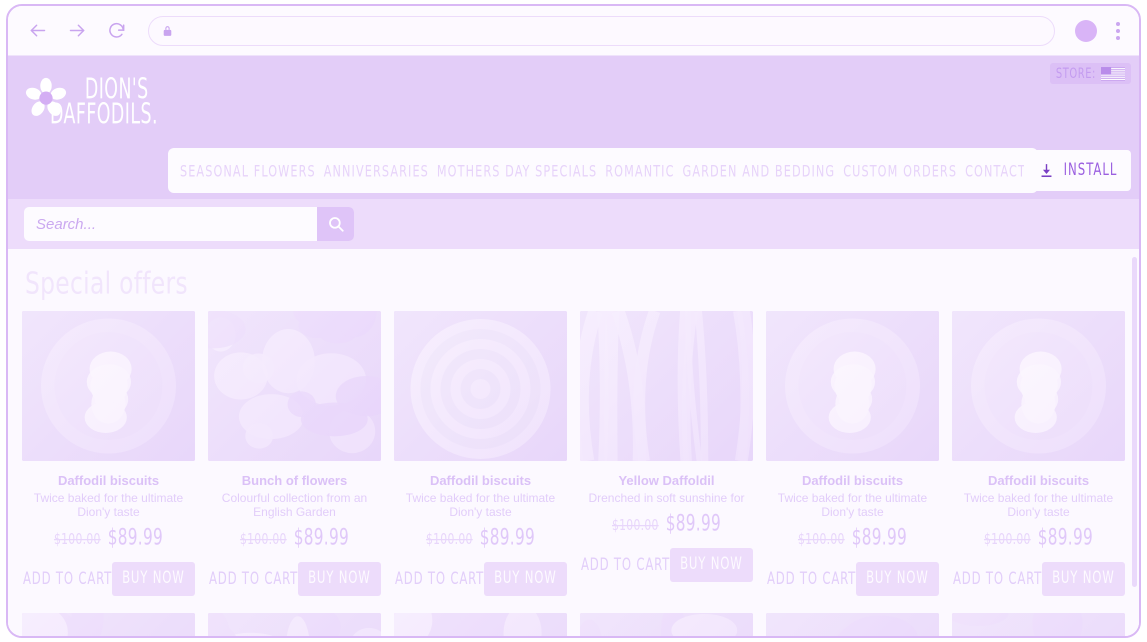 The image size is (1147, 642). Describe the element at coordinates (900, 171) in the screenshot. I see `nav-item-custom-orders: Custom Orders` at that location.